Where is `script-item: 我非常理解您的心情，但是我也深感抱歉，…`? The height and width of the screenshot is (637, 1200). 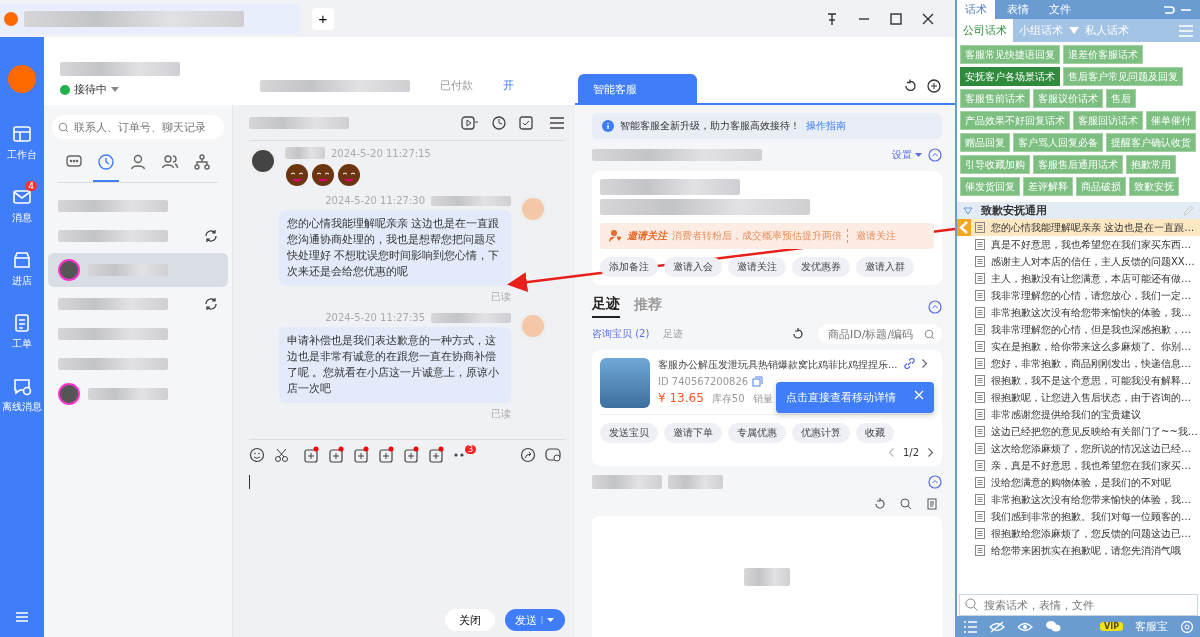 script-item: 我非常理解您的心情，但是我也深感抱歉，… is located at coordinates (1078, 329).